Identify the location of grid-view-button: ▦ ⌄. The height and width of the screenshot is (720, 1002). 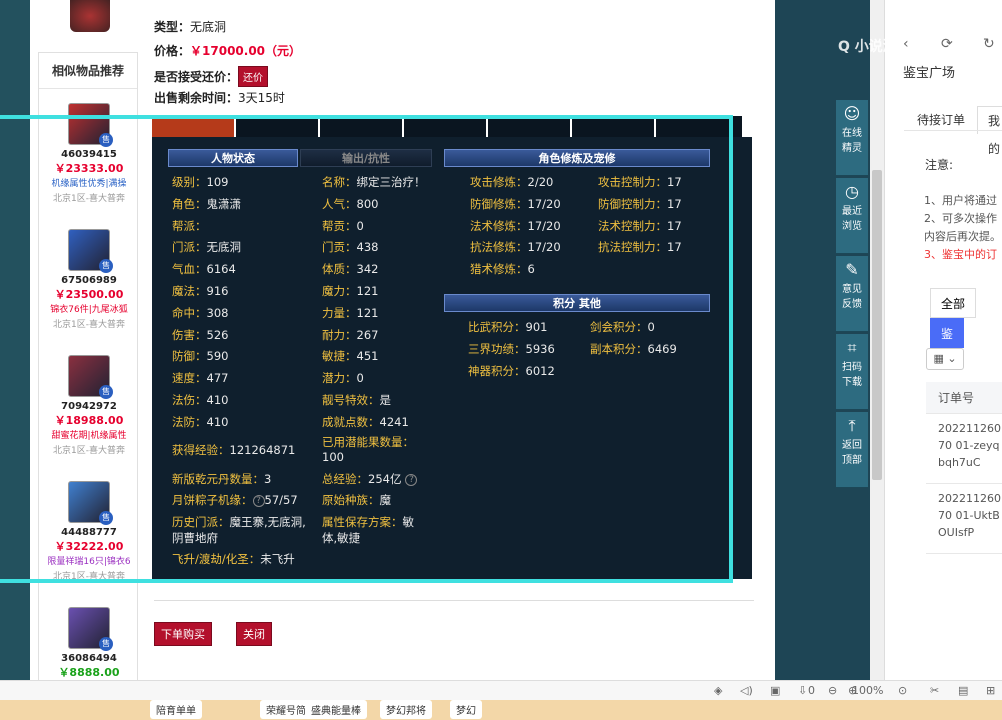
(945, 359).